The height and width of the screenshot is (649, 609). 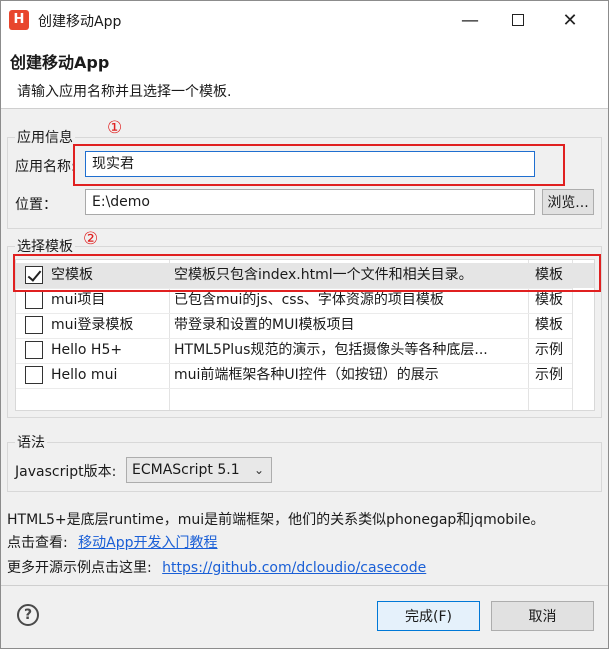 What do you see at coordinates (186, 470) in the screenshot?
I see `js-version-value: ECMAScript 5.1` at bounding box center [186, 470].